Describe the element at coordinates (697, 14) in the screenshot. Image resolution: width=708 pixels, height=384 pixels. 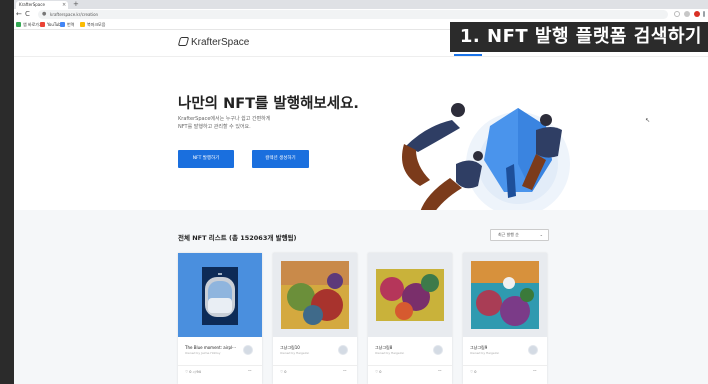
I see `profile-icon` at that location.